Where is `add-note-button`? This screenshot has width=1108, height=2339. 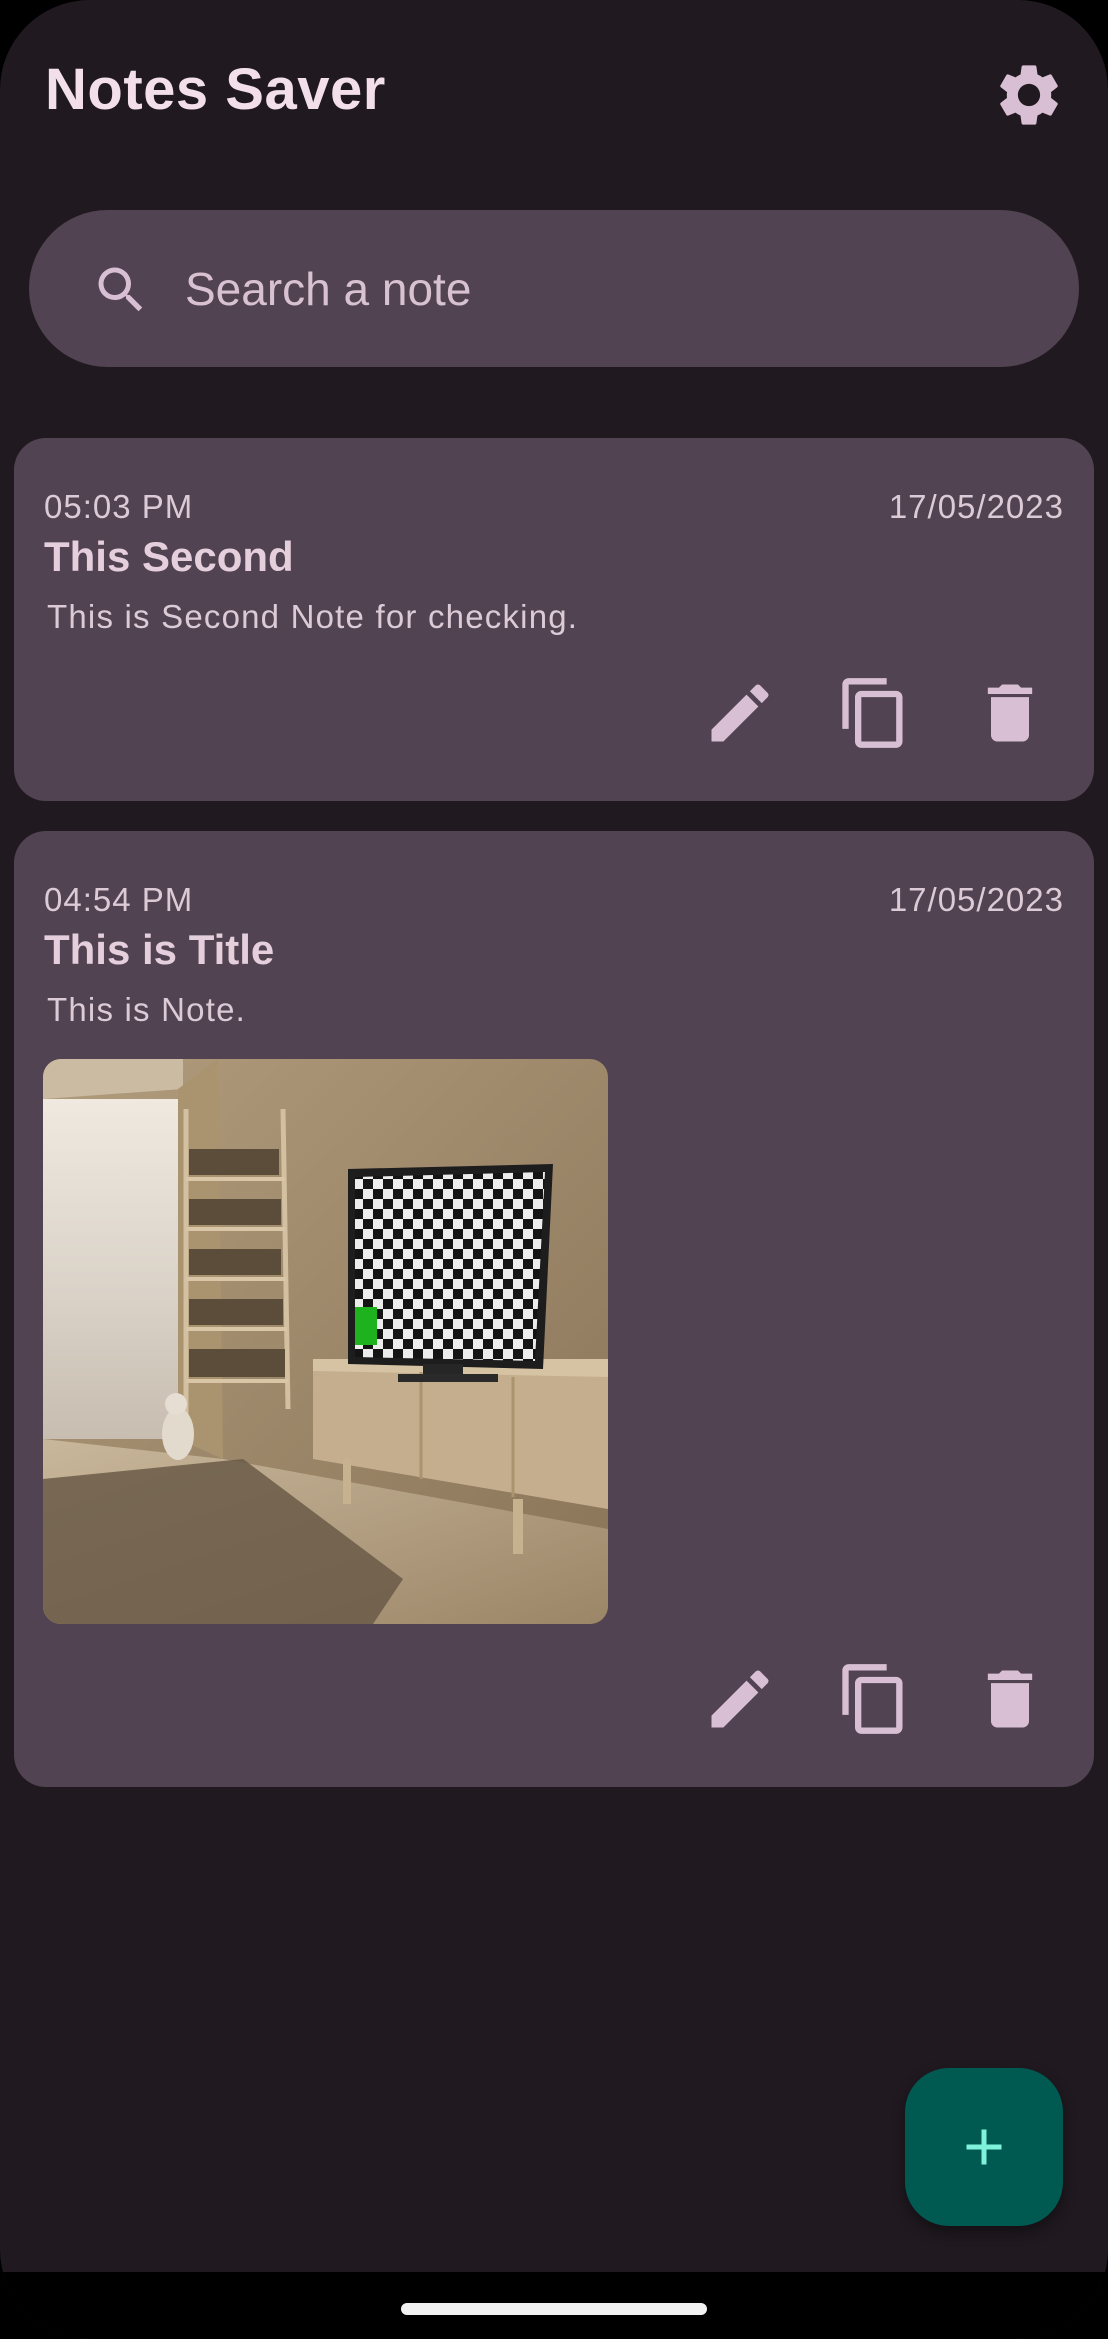
add-note-button is located at coordinates (984, 2147).